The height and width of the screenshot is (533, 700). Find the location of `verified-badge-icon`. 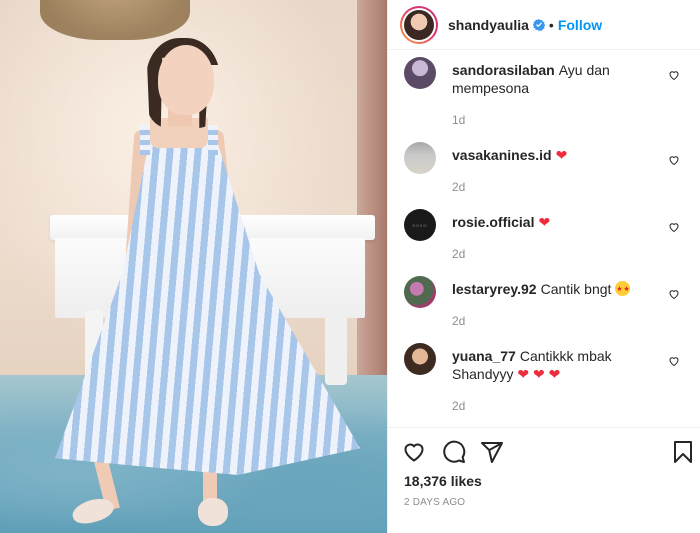

verified-badge-icon is located at coordinates (538, 24).